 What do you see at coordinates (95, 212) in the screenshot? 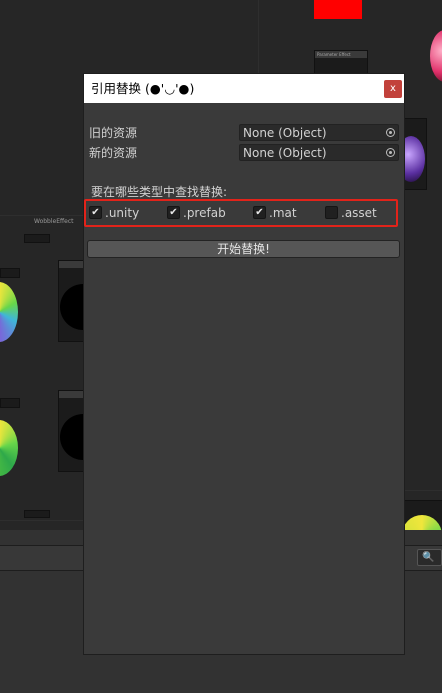
I see `checkbox-unity: ✔` at bounding box center [95, 212].